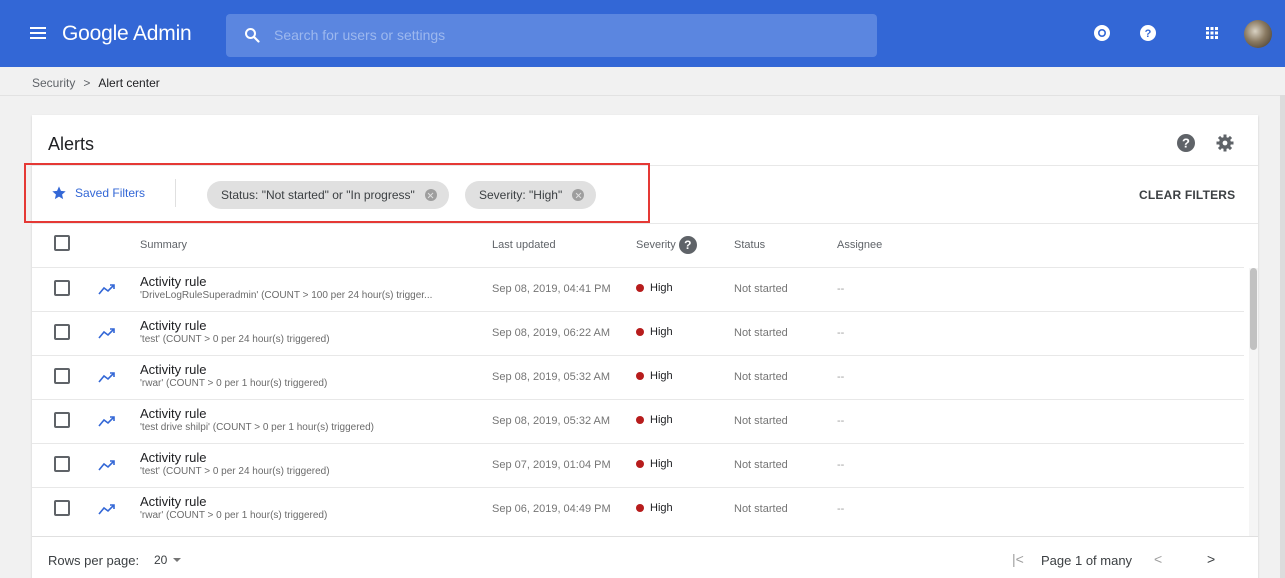 The height and width of the screenshot is (578, 1285). Describe the element at coordinates (175, 193) in the screenshot. I see `filter-separator` at that location.